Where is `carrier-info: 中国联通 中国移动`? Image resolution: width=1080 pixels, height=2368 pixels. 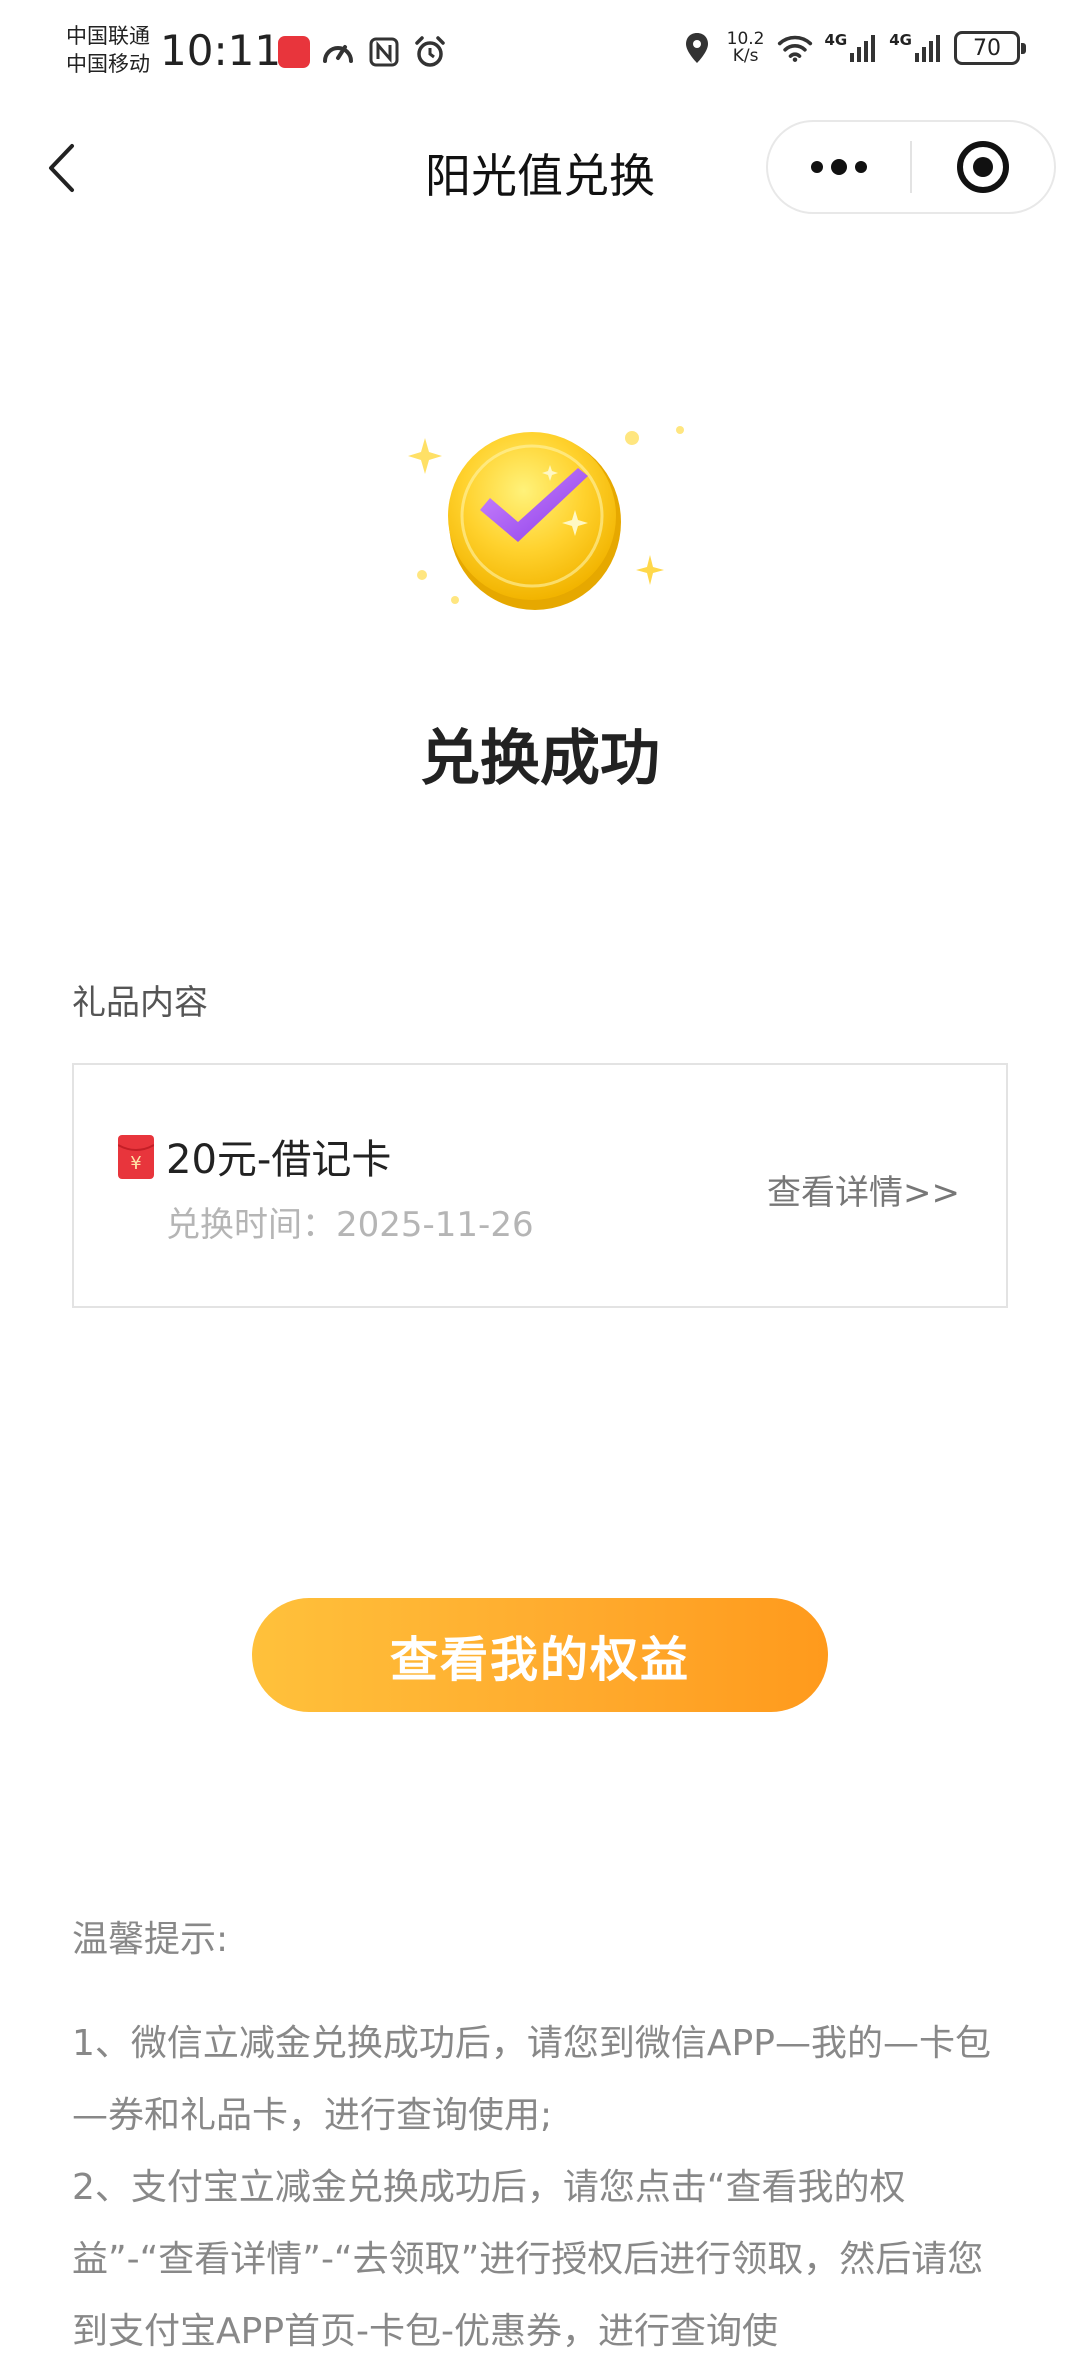
carrier-info: 中国联通 中国移动 is located at coordinates (108, 50).